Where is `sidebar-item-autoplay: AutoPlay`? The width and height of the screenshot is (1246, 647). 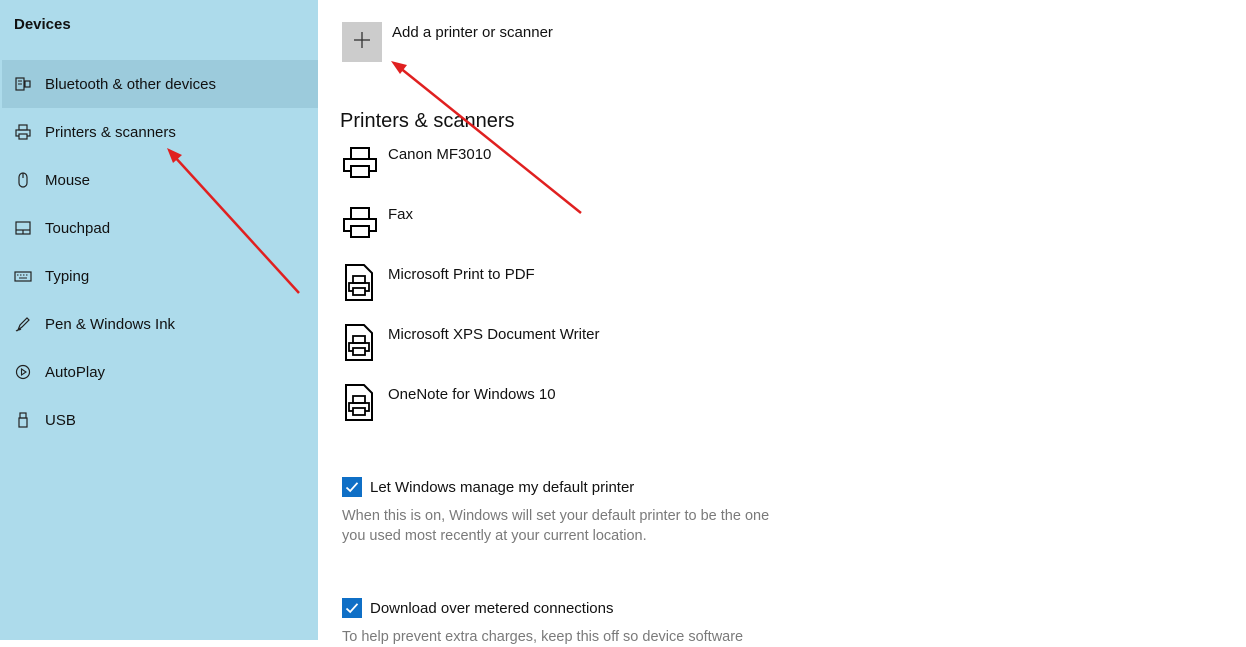 sidebar-item-autoplay: AutoPlay is located at coordinates (160, 372).